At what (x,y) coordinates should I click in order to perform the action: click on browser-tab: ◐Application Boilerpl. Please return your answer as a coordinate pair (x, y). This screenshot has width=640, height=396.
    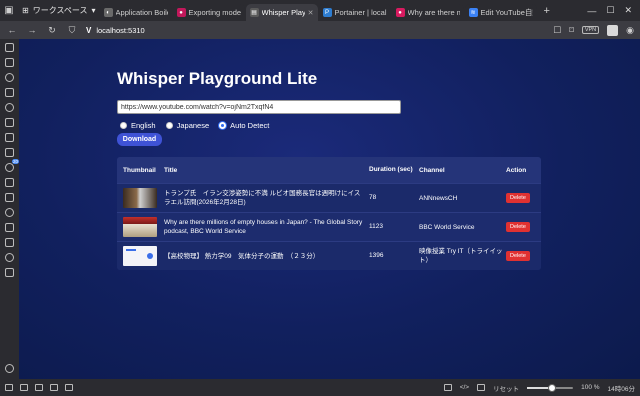
    Looking at the image, I should click on (135, 12).